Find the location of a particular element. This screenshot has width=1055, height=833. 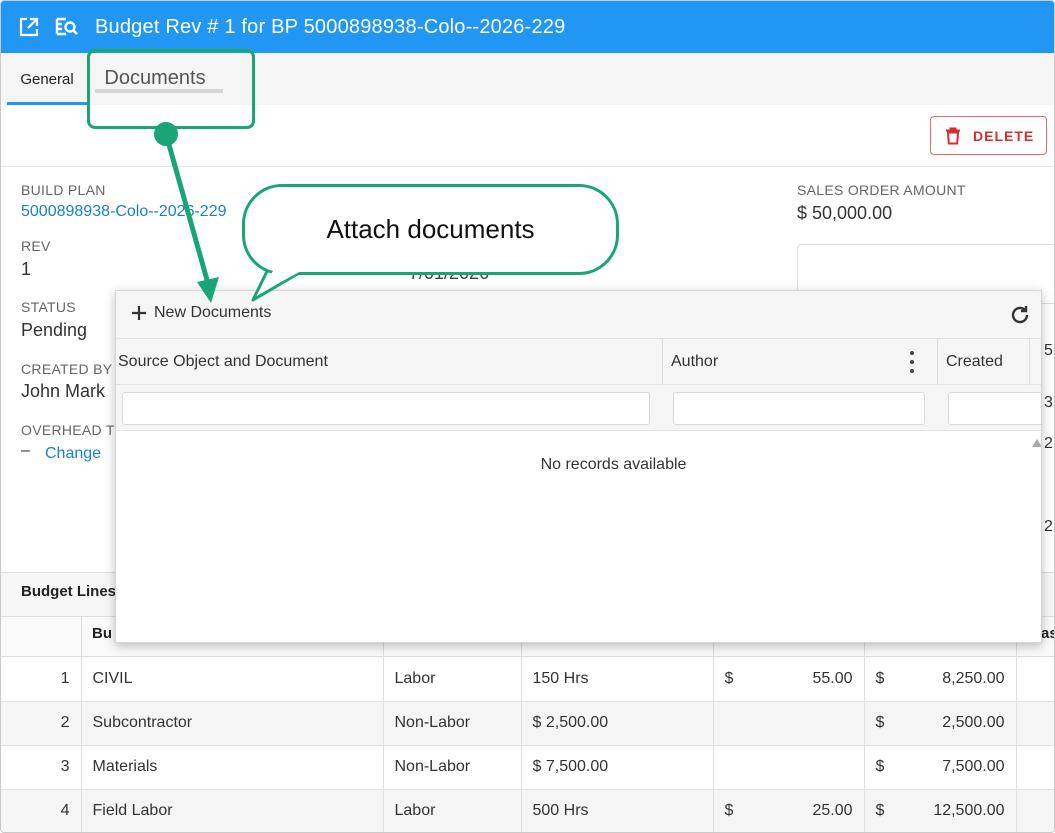

tab-general: General is located at coordinates (47, 79).